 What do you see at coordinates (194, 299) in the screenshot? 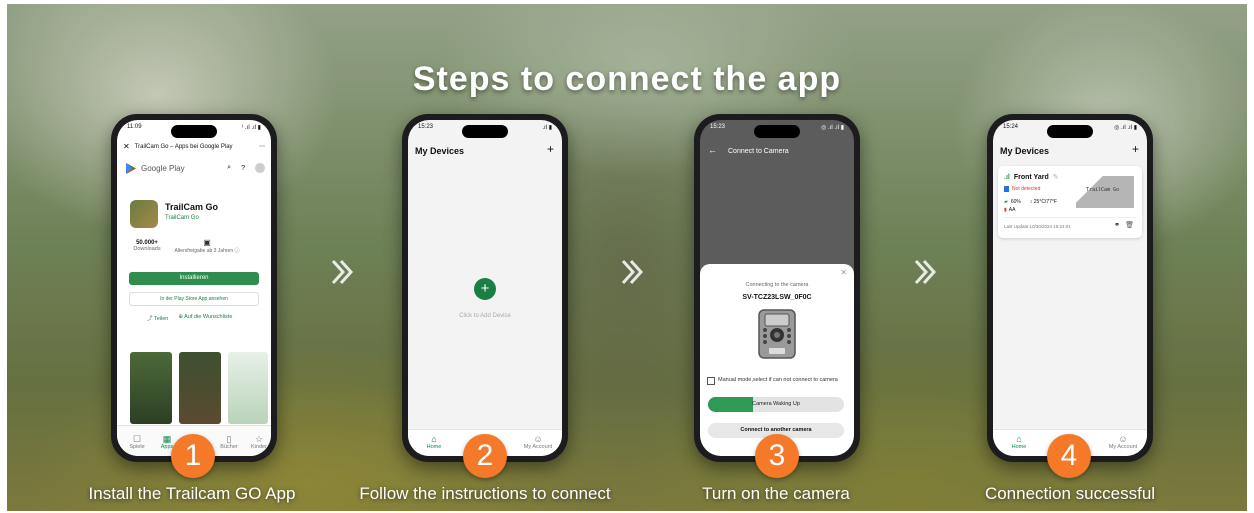
I see `open-in-store-button: In der Play Store App ansehen` at bounding box center [194, 299].